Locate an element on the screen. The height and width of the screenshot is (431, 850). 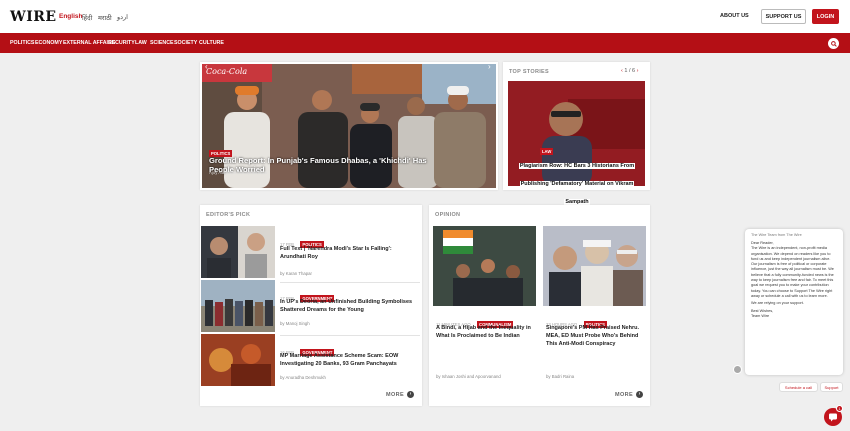
pick-2-author: Manoj Singh is located at coordinates (298, 323).